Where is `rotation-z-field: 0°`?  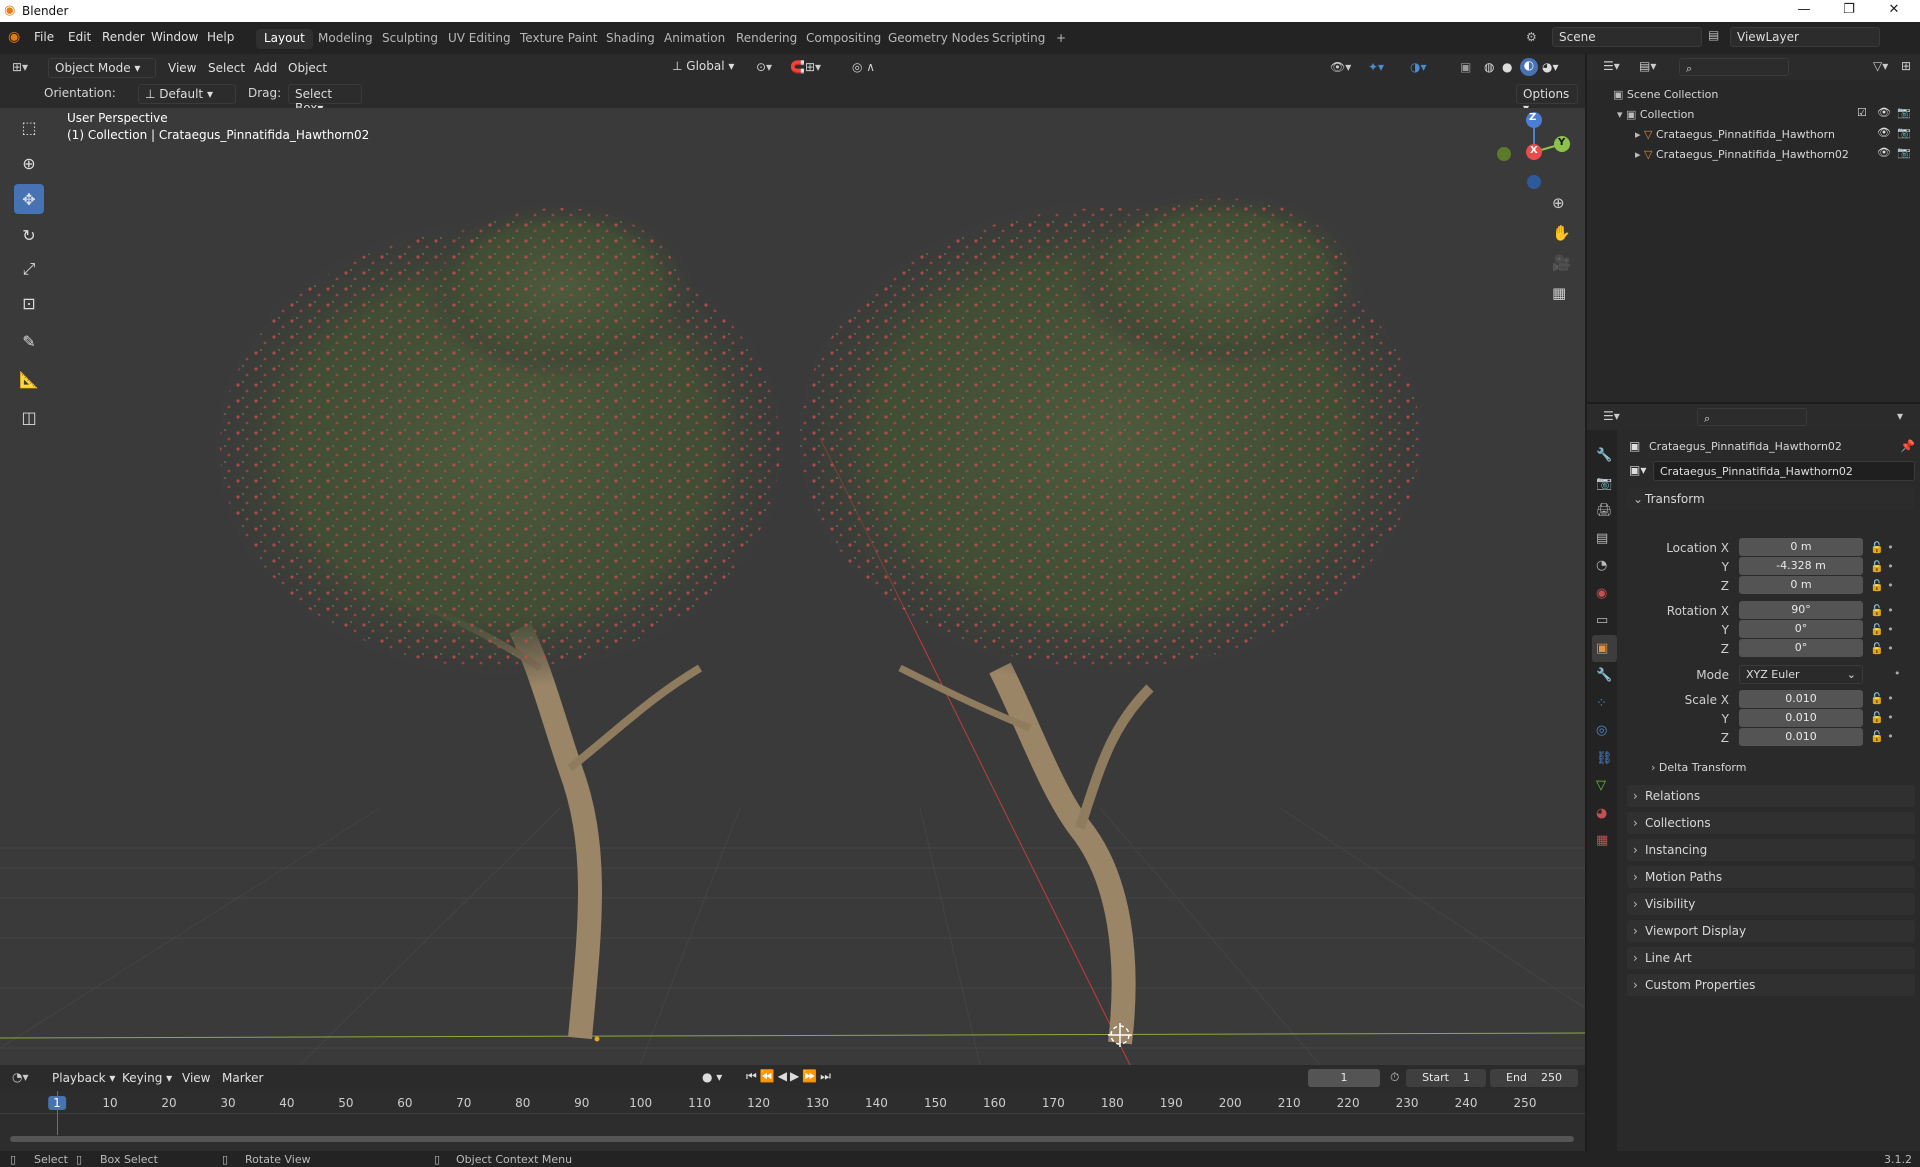
rotation-z-field: 0° is located at coordinates (1801, 648).